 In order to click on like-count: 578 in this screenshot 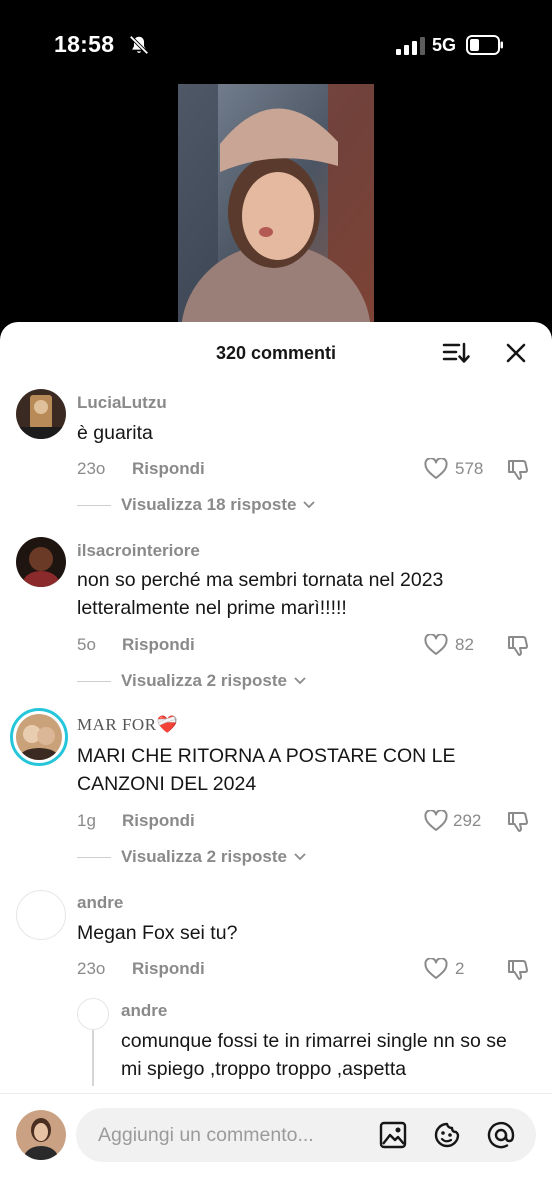, I will do `click(469, 468)`.